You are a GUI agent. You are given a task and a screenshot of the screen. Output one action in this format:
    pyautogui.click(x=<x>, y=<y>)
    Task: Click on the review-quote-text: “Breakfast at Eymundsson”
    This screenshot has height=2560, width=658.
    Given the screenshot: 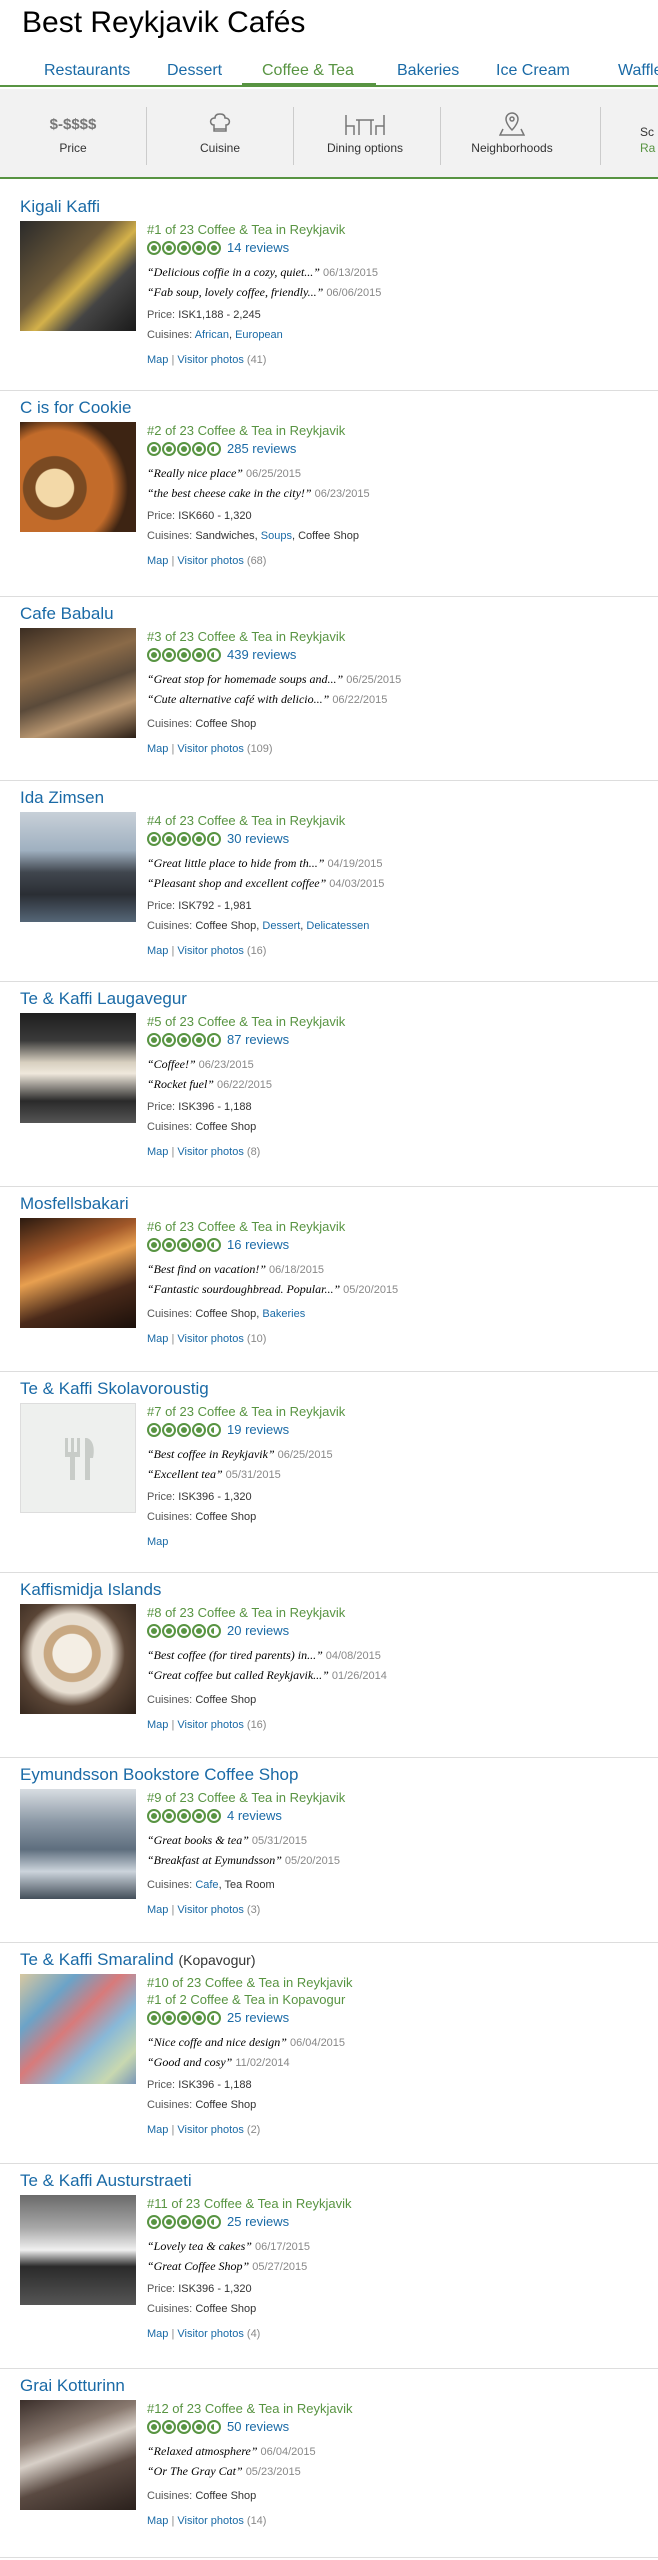 What is the action you would take?
    pyautogui.click(x=214, y=1860)
    